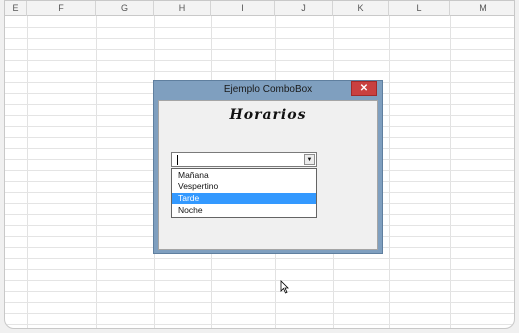  Describe the element at coordinates (304, 8) in the screenshot. I see `column-header-j: J` at that location.